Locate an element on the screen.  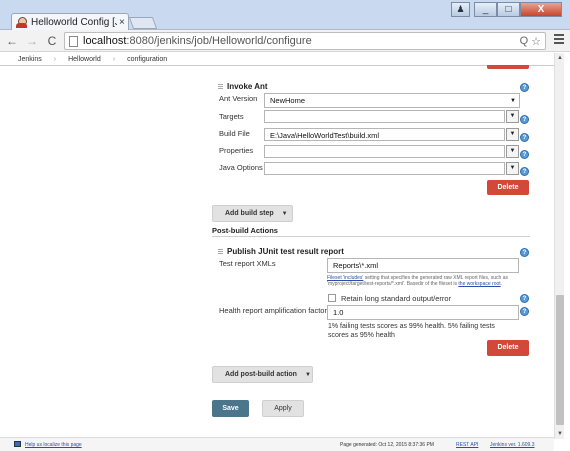
profile-icon: ♟ is located at coordinates (460, 9).